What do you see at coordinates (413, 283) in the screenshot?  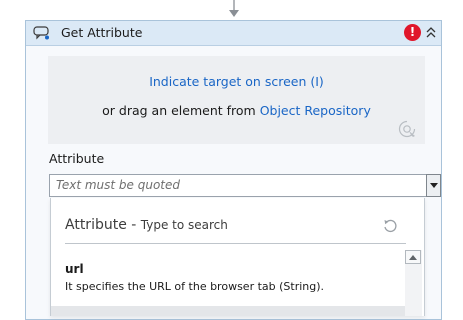 I see `suggestions-scrollbar` at bounding box center [413, 283].